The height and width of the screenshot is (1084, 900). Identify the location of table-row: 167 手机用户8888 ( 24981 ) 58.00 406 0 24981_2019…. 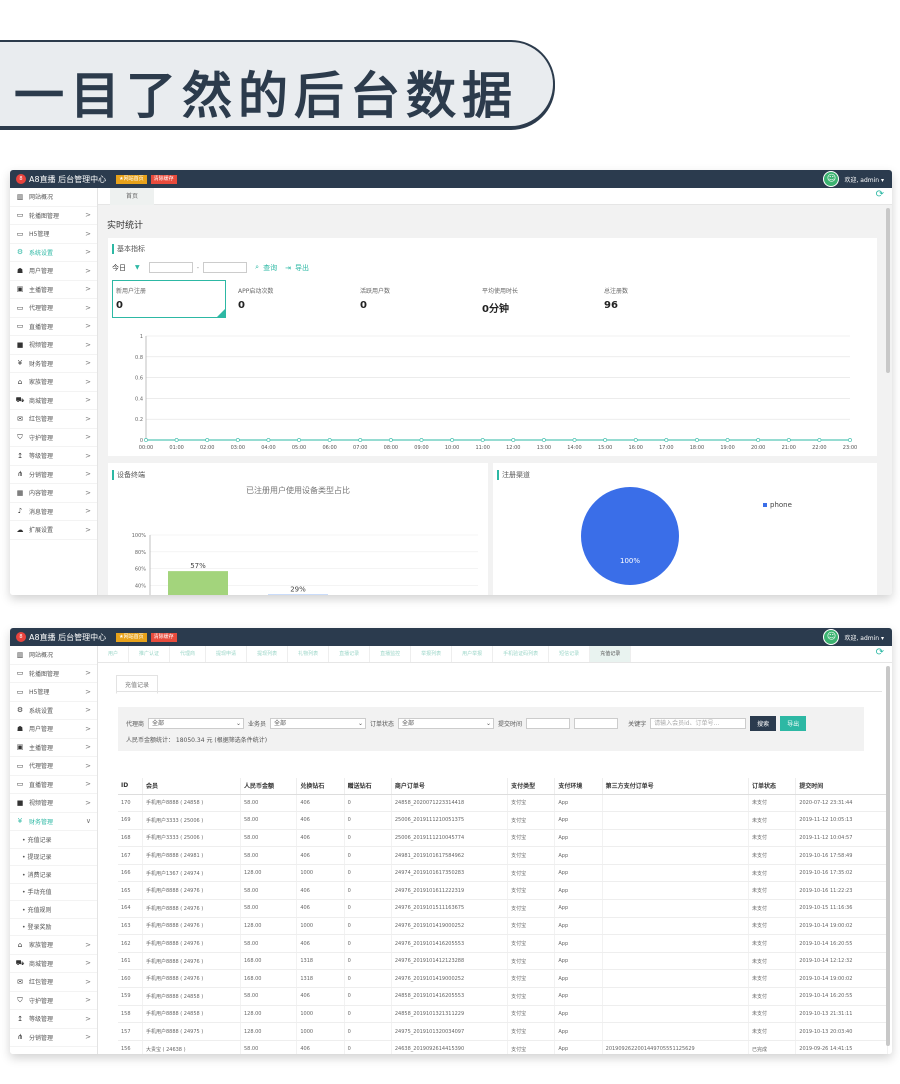
(503, 855).